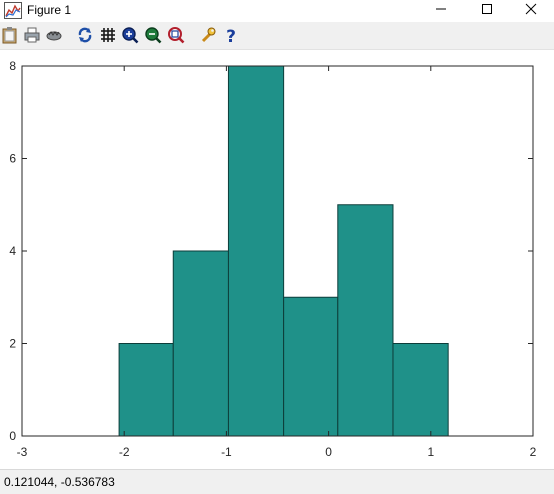 The height and width of the screenshot is (494, 554). Describe the element at coordinates (59, 482) in the screenshot. I see `cursor-coordinates: 0.121044, -0.536783` at that location.